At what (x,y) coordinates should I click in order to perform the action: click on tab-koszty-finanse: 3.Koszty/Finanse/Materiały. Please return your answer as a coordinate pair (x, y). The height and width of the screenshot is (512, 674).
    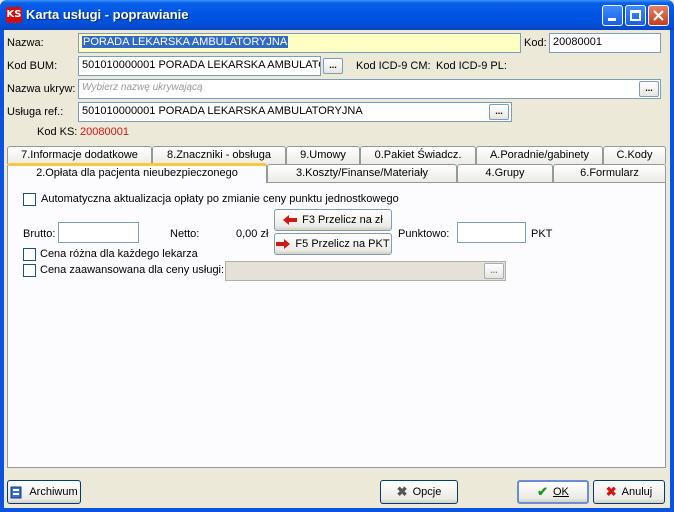
    Looking at the image, I should click on (362, 173).